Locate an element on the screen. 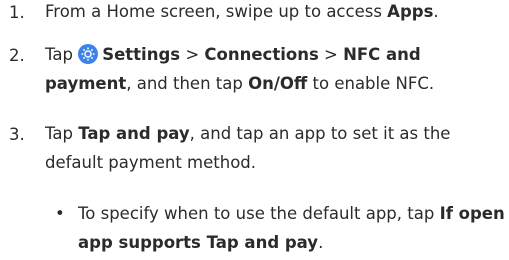 This screenshot has height=260, width=509. apps-label: Apps is located at coordinates (410, 11).